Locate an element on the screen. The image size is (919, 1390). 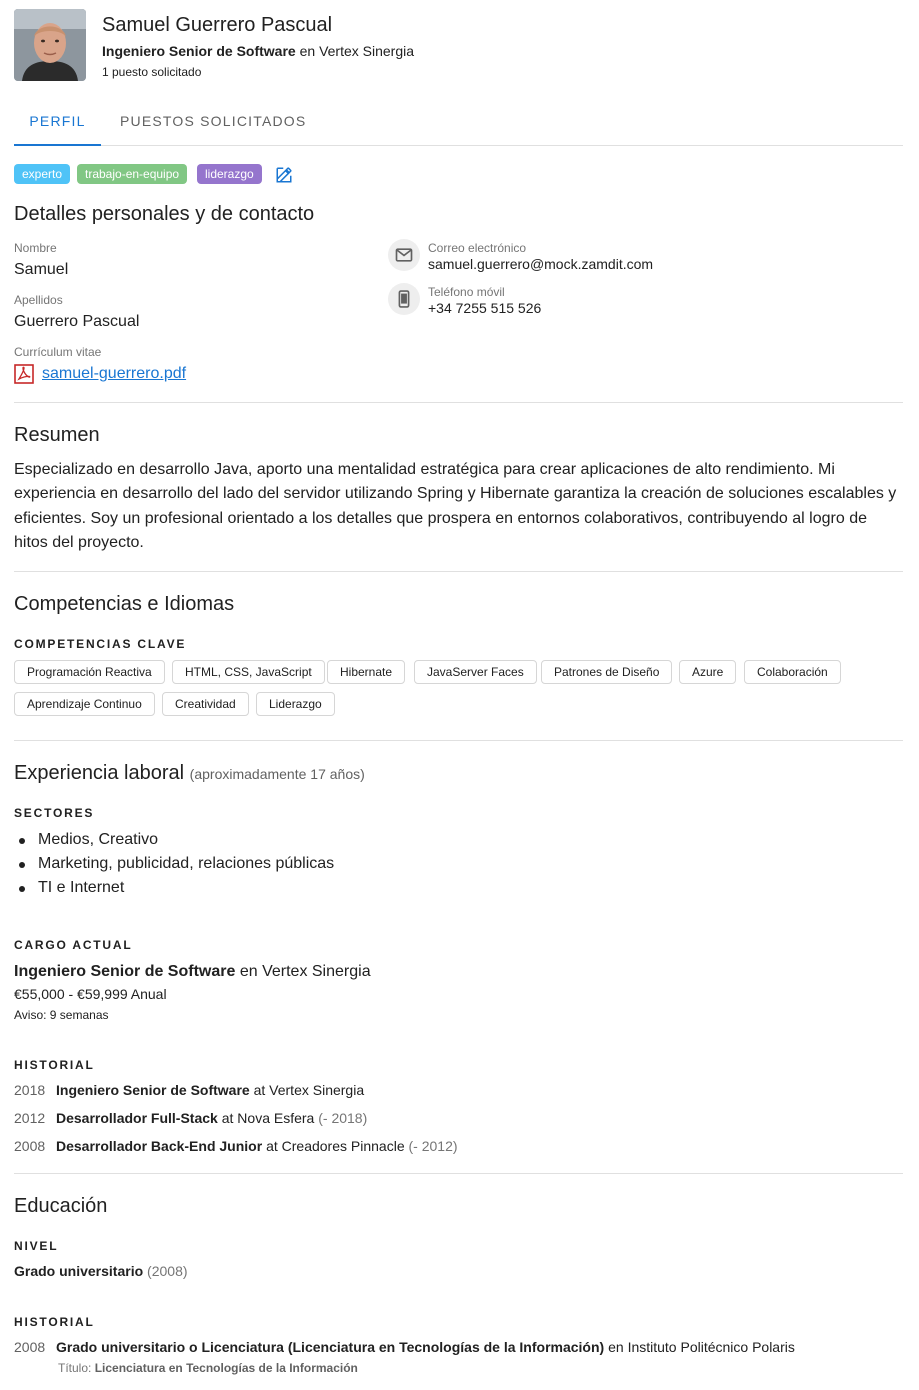
skill-chip: Aprendizaje Continuo is located at coordinates (84, 704).